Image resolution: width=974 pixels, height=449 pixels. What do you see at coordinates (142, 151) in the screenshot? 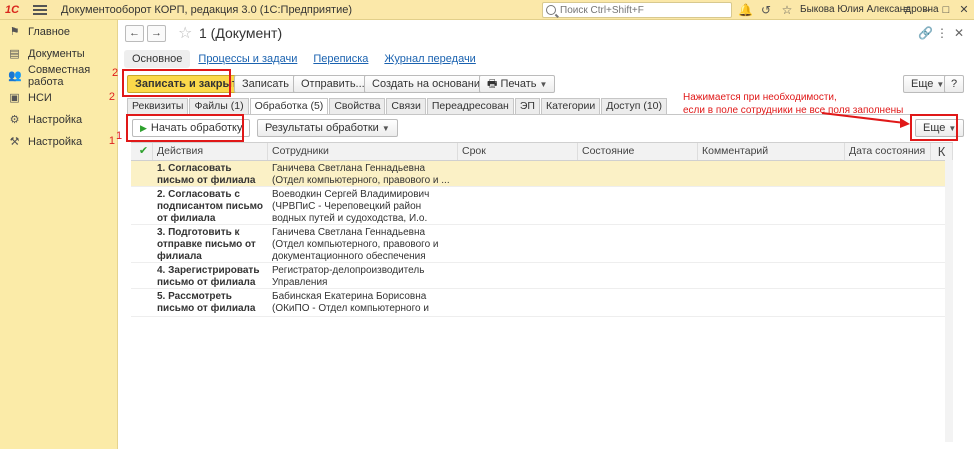
I see `check-column-icon: ✔` at bounding box center [142, 151].